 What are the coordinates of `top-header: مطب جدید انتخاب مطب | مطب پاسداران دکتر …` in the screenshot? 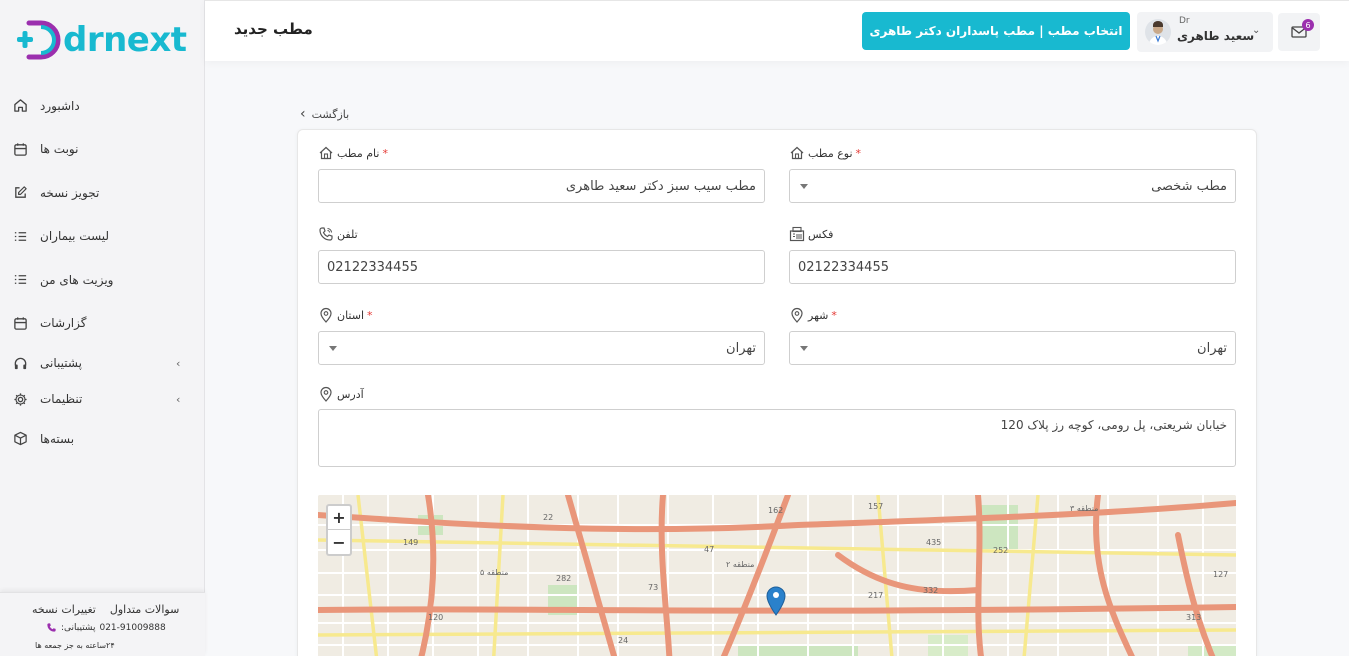 It's located at (777, 30).